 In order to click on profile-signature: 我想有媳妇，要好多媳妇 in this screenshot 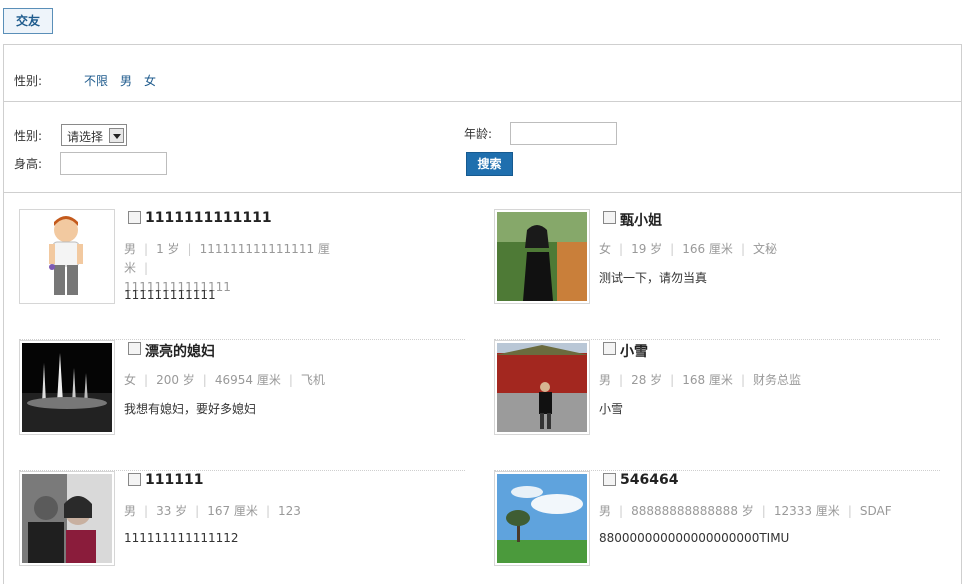, I will do `click(190, 409)`.